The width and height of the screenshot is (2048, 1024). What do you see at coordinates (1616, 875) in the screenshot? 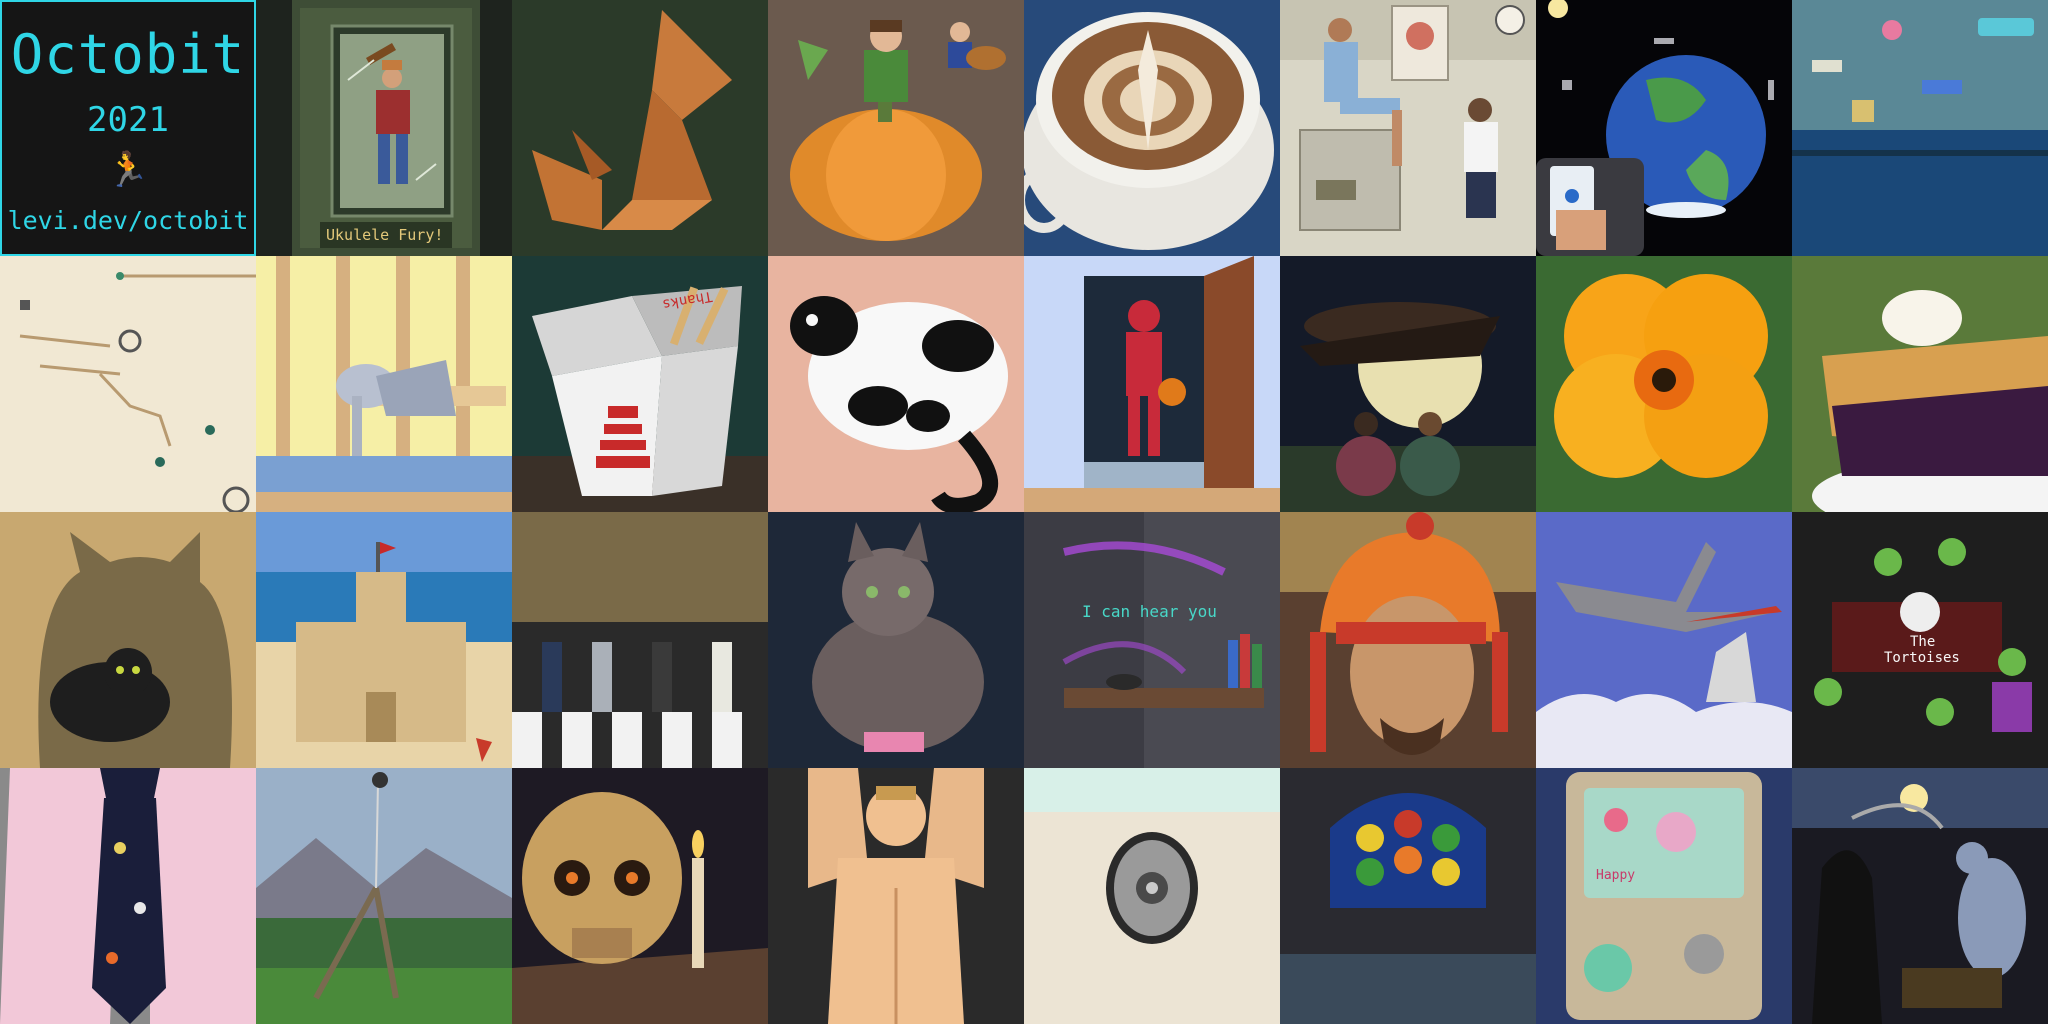
I see `game-device-caption: Happy` at bounding box center [1616, 875].